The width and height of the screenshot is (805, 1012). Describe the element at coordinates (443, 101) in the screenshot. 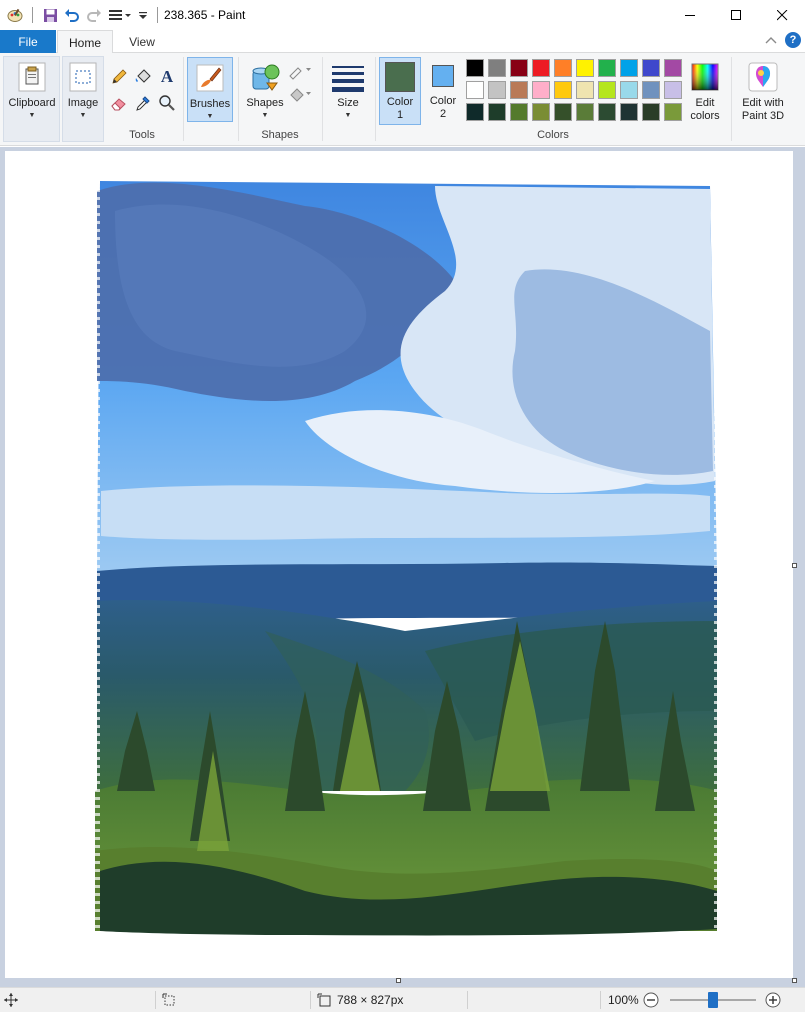

I see `color2-label: Color` at that location.